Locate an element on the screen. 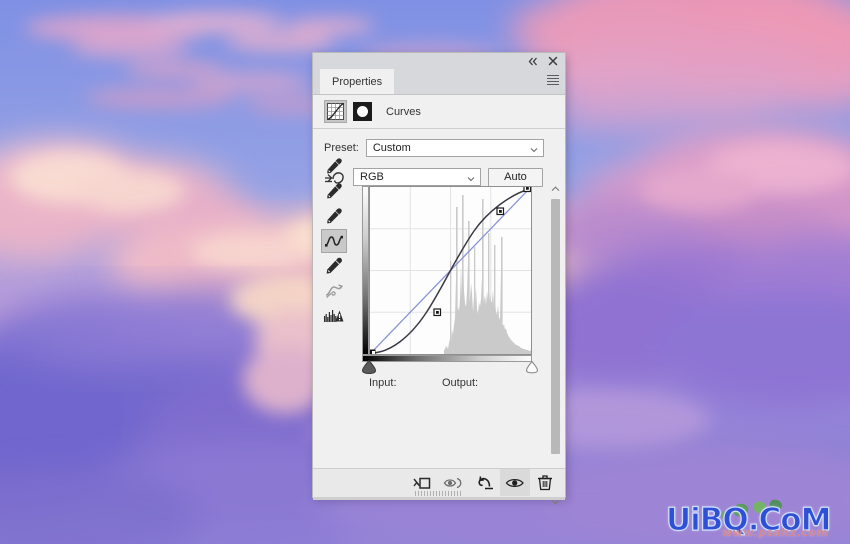 This screenshot has height=544, width=850. tab-properties: Properties is located at coordinates (357, 81).